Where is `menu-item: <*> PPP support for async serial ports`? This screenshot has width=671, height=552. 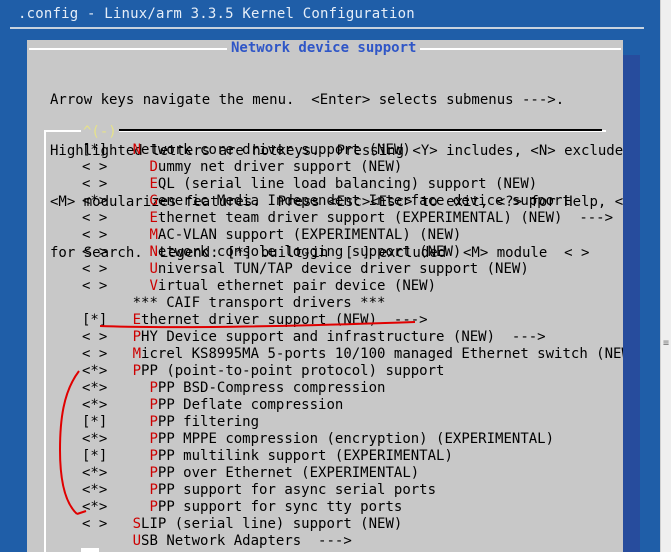 menu-item: <*> PPP support for async serial ports is located at coordinates (259, 490).